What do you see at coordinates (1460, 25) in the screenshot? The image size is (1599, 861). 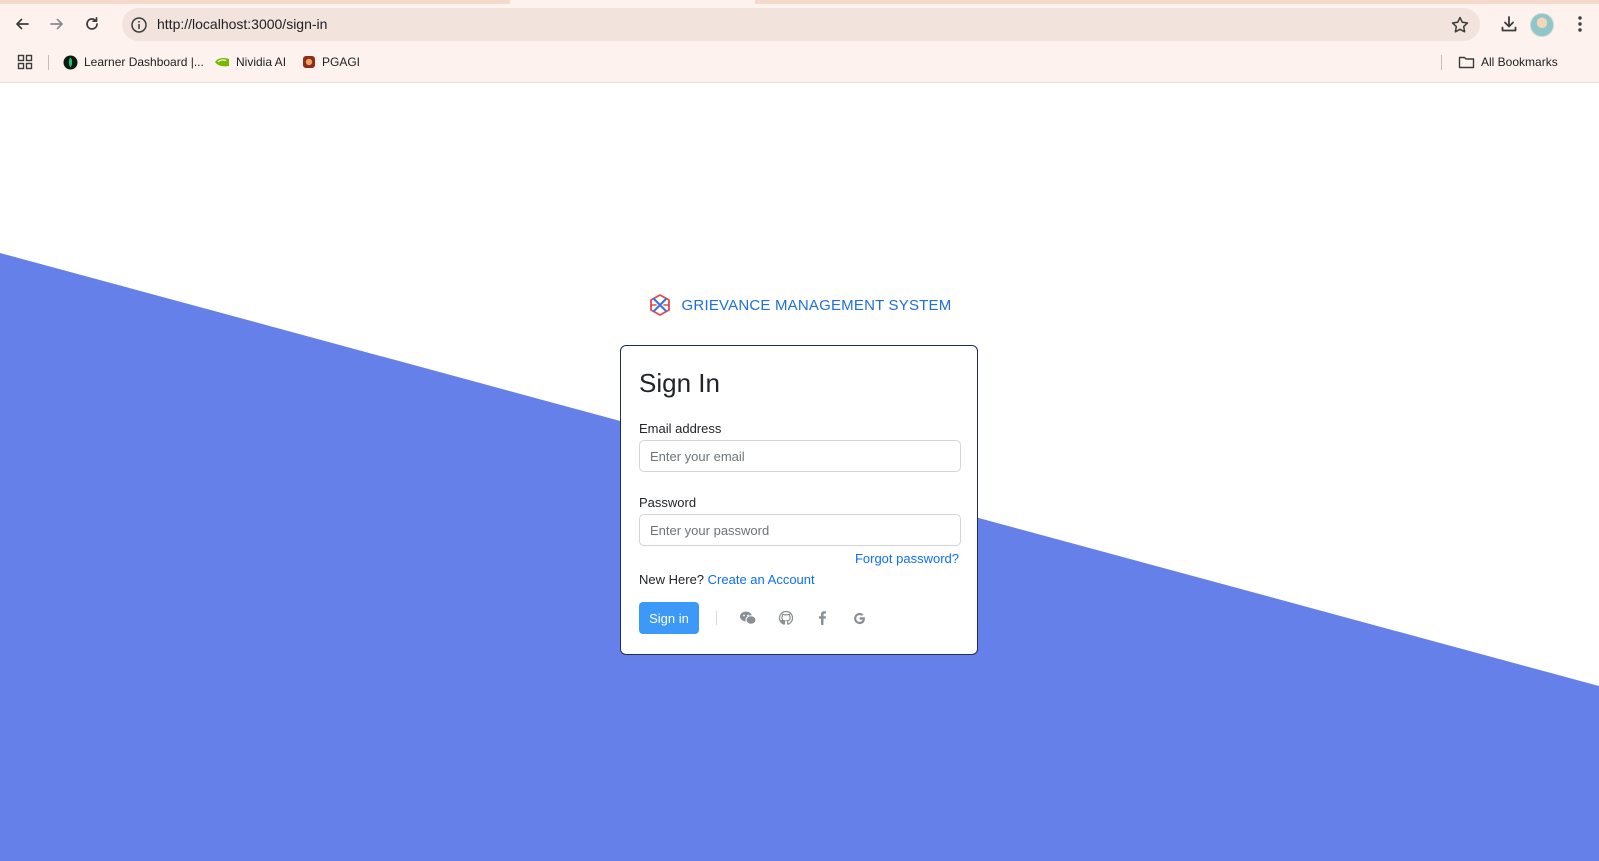 I see `bookmark-star-icon` at bounding box center [1460, 25].